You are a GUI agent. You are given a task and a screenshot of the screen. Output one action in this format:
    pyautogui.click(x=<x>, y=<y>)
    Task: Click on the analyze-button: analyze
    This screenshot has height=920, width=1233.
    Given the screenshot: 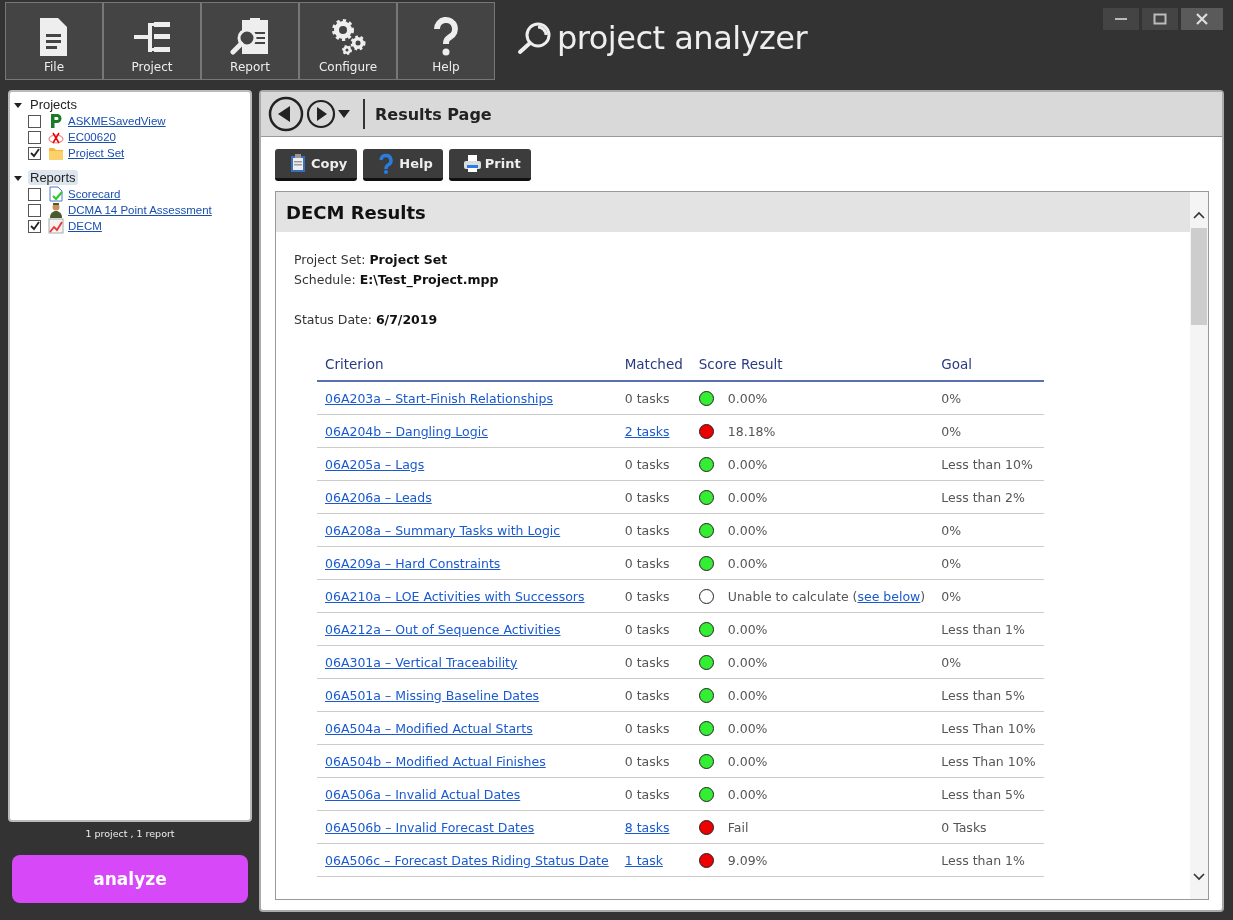 What is the action you would take?
    pyautogui.click(x=130, y=879)
    